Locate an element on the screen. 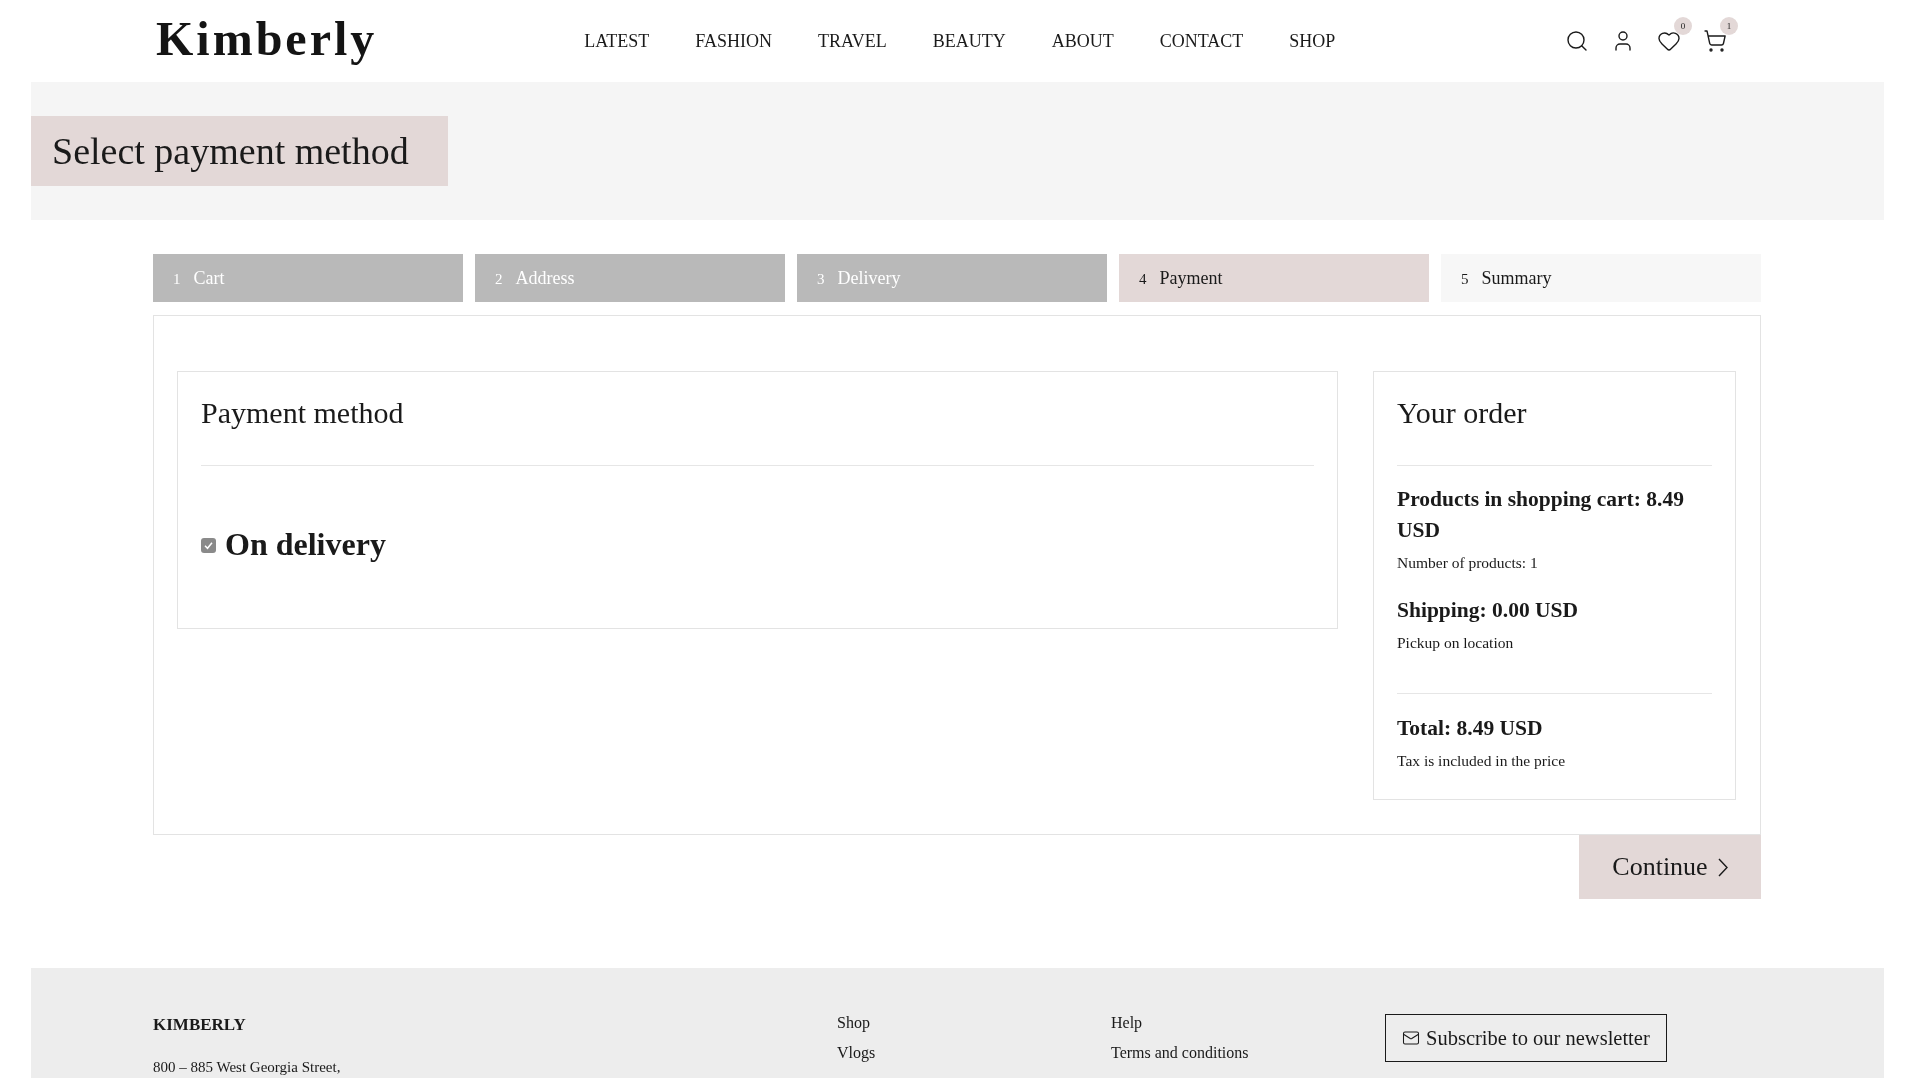  step-tab: 5 Summary is located at coordinates (1601, 278).